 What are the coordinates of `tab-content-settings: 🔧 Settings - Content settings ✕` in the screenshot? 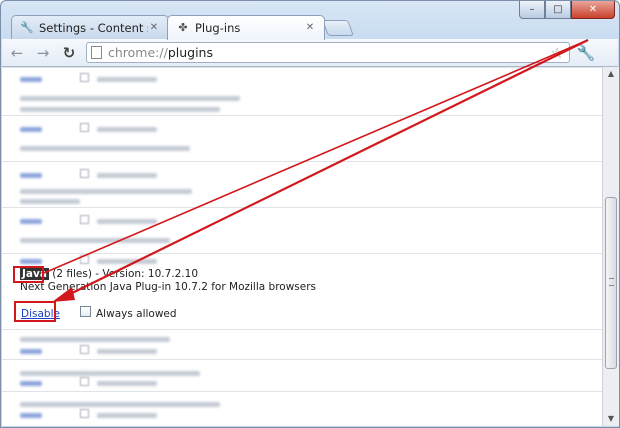 It's located at (90, 27).